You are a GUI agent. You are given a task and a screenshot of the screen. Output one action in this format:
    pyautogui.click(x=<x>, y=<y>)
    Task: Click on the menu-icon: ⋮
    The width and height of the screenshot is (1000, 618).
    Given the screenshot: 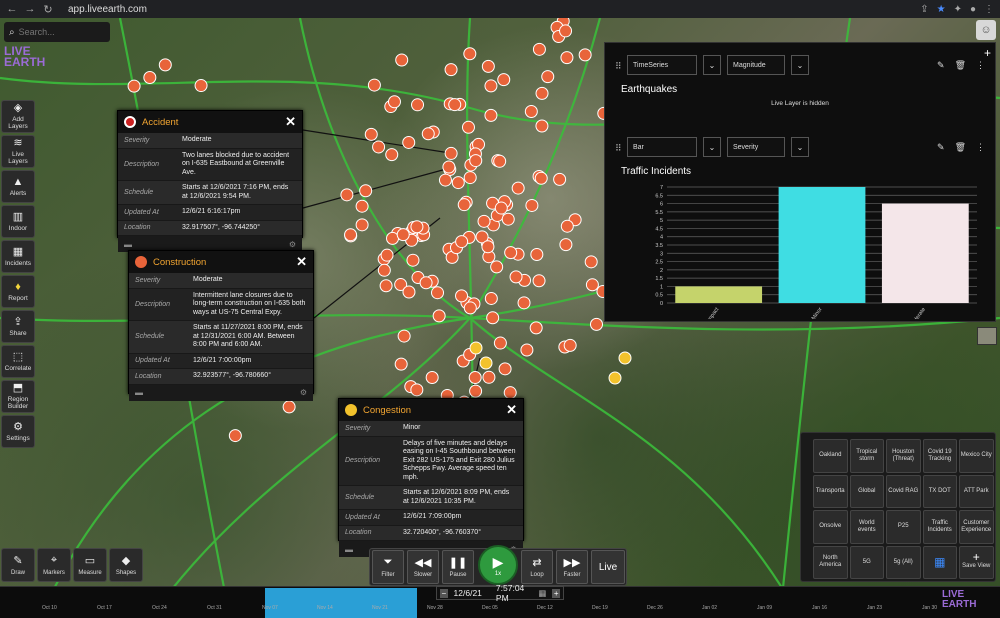 What is the action you would take?
    pyautogui.click(x=989, y=9)
    